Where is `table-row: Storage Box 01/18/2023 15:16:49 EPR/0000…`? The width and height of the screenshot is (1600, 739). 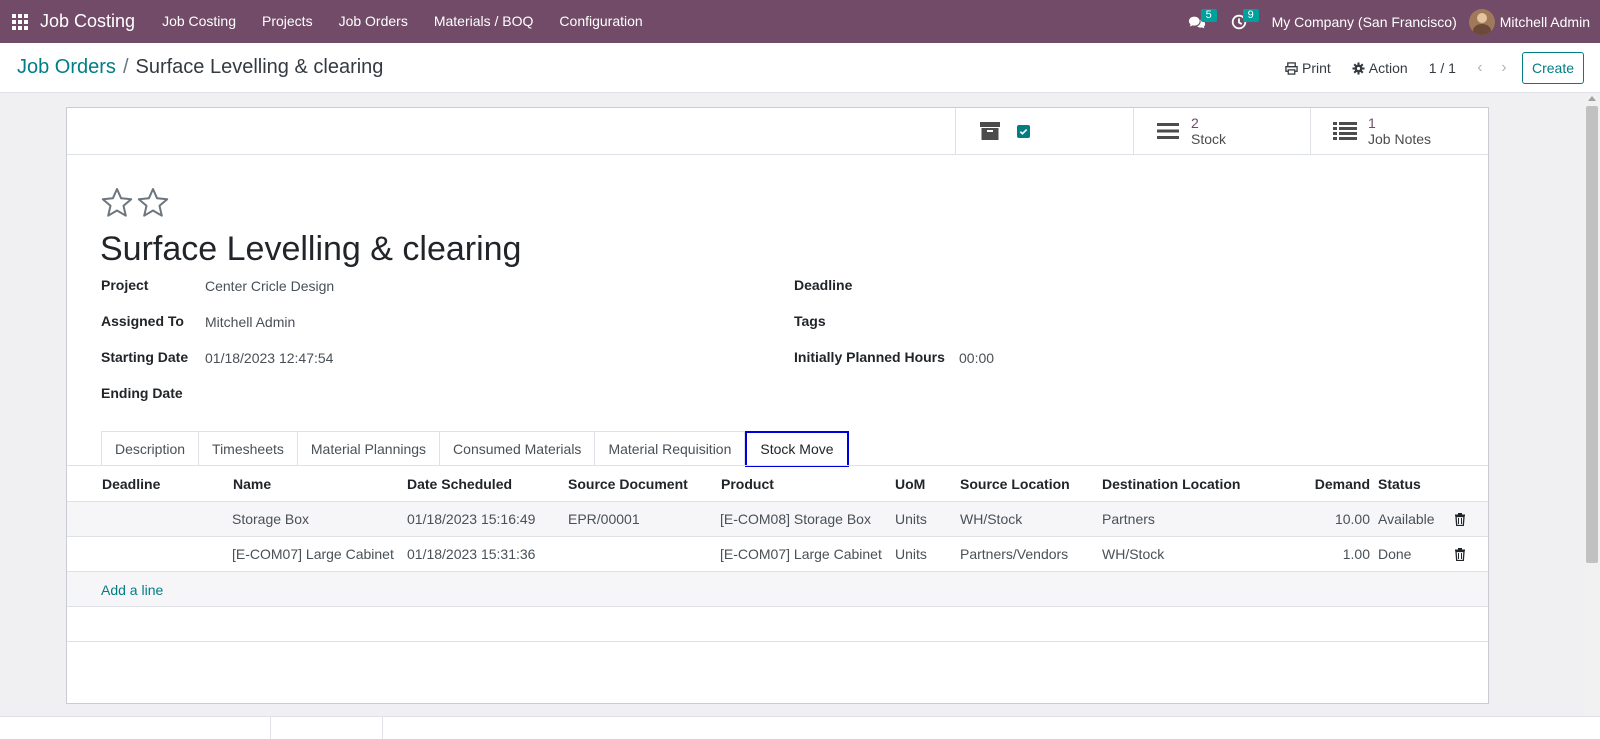 table-row: Storage Box 01/18/2023 15:16:49 EPR/0000… is located at coordinates (777, 519).